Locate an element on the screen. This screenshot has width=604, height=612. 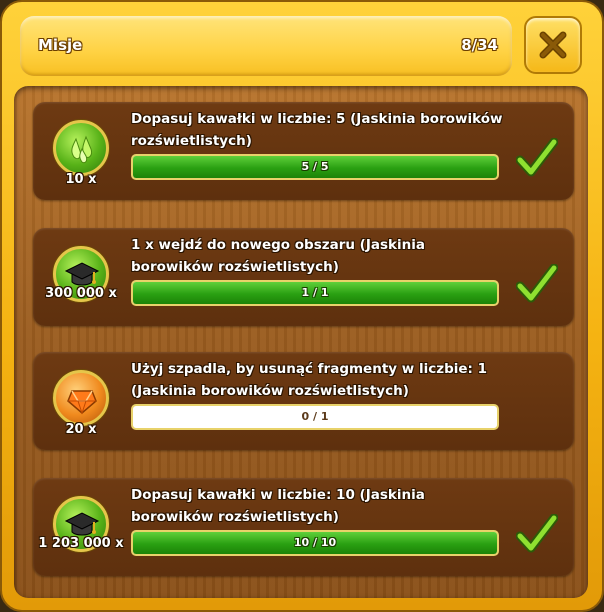
progress-bar: 5 / 5 is located at coordinates (315, 167).